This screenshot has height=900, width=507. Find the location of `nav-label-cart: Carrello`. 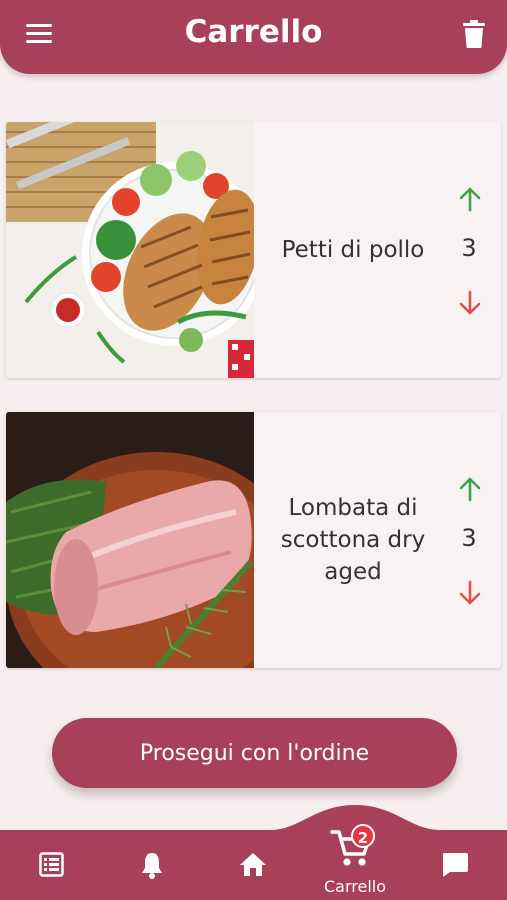

nav-label-cart: Carrello is located at coordinates (355, 886).